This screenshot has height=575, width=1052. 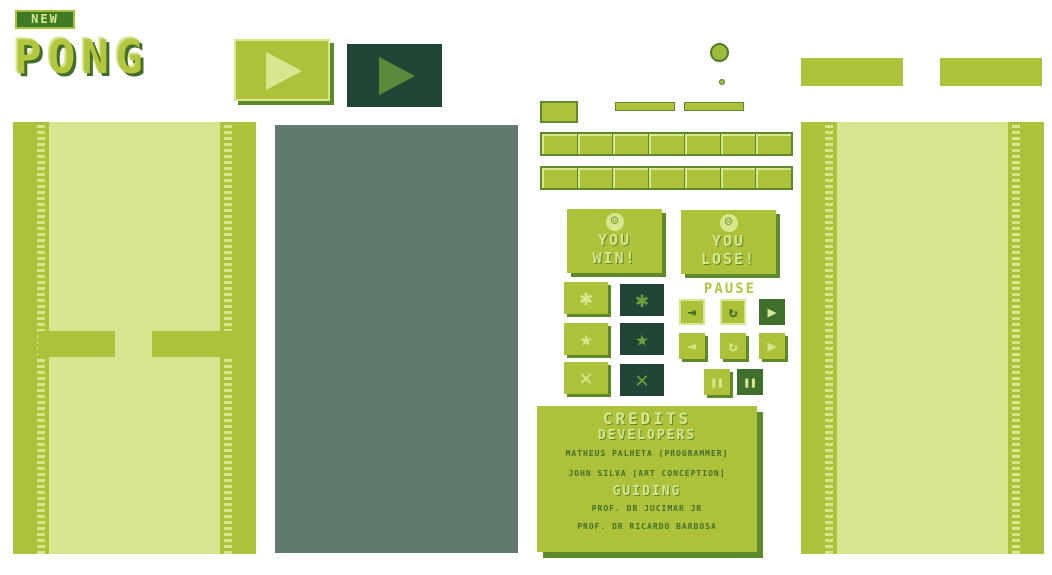 I want to click on guiding-heading: GUIDING, so click(x=647, y=491).